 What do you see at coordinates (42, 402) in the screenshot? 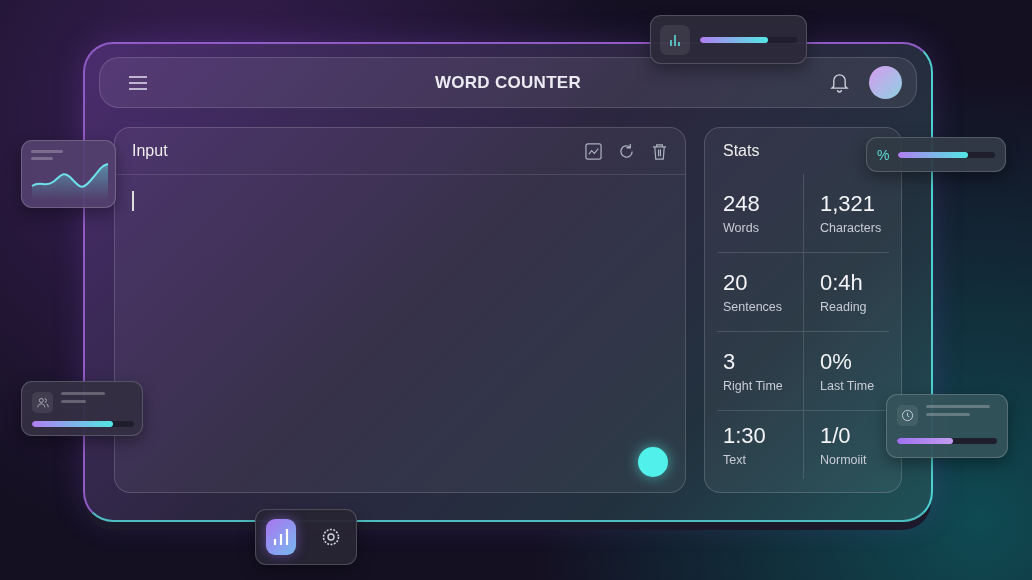
I see `users-icon` at bounding box center [42, 402].